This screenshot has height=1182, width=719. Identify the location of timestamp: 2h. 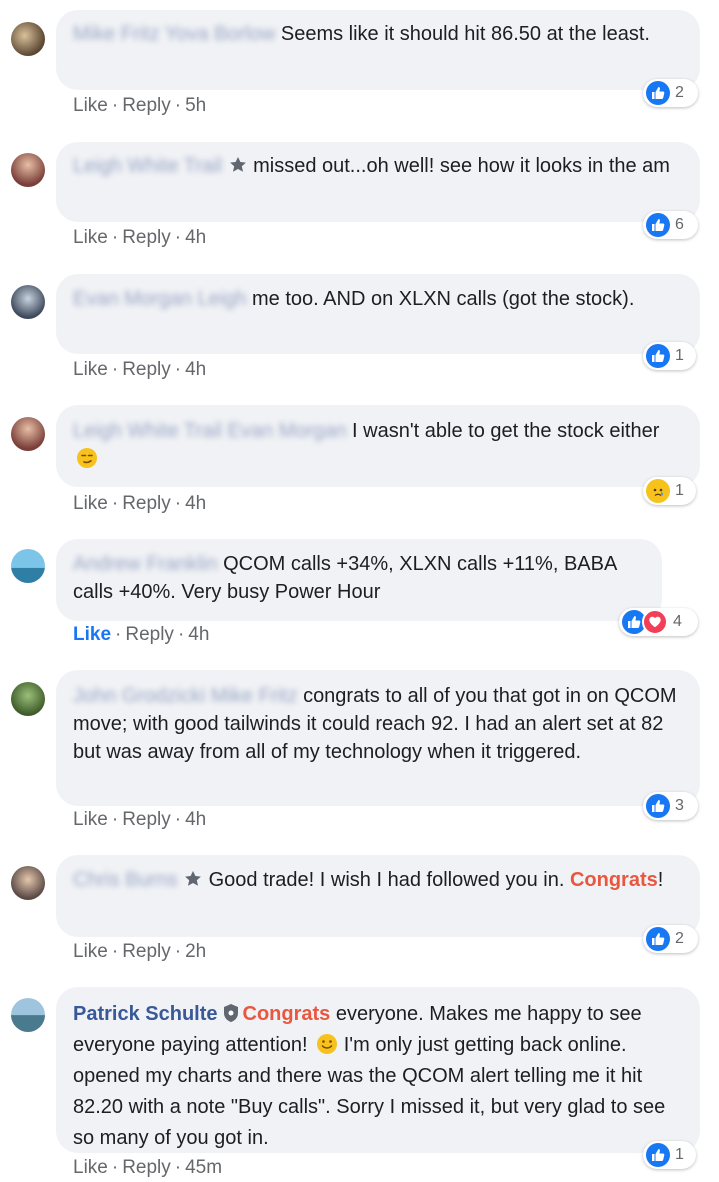
(195, 951).